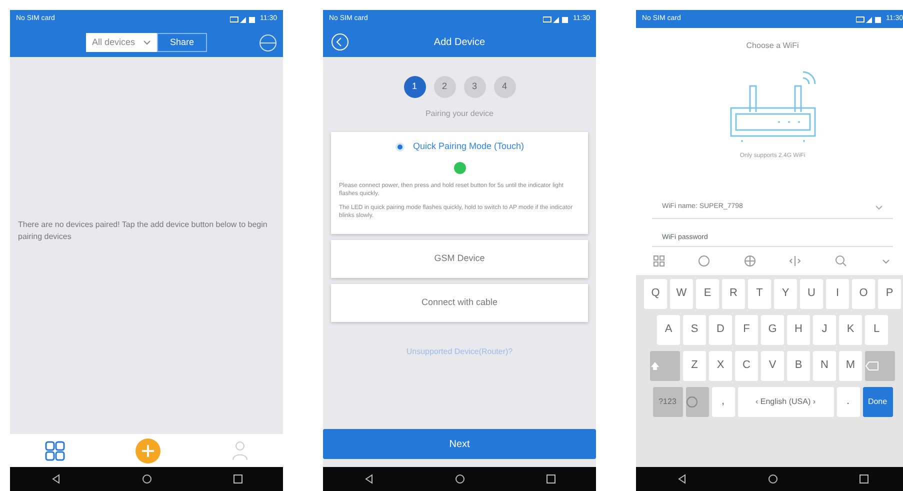 The height and width of the screenshot is (491, 903). Describe the element at coordinates (681, 293) in the screenshot. I see `keyboard-key: W` at that location.